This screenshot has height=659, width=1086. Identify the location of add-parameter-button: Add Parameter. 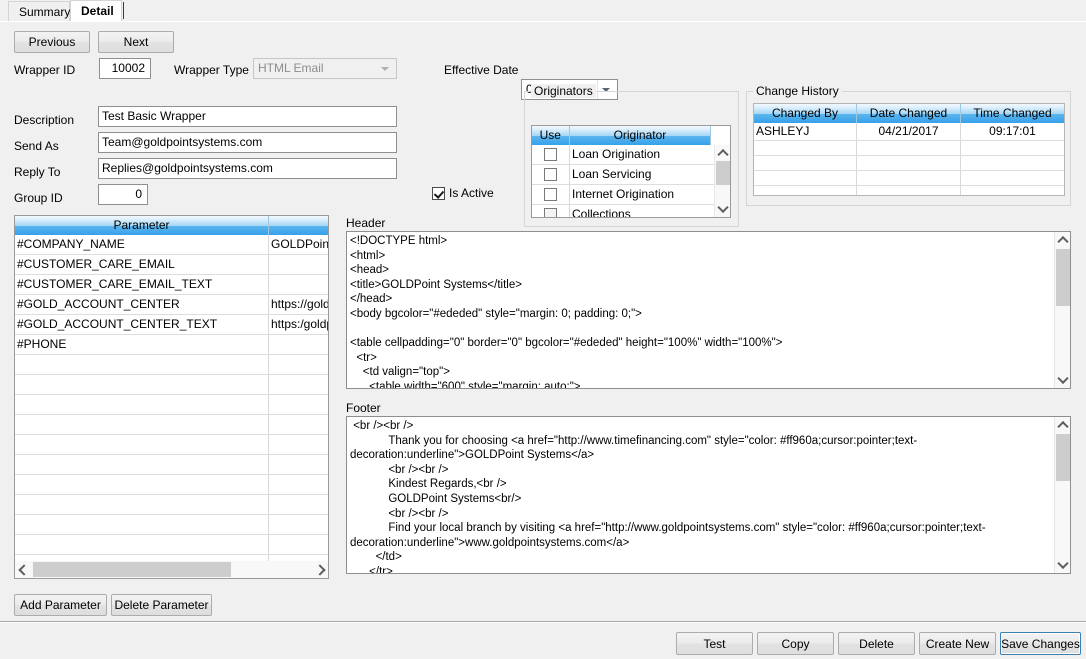
(60, 605).